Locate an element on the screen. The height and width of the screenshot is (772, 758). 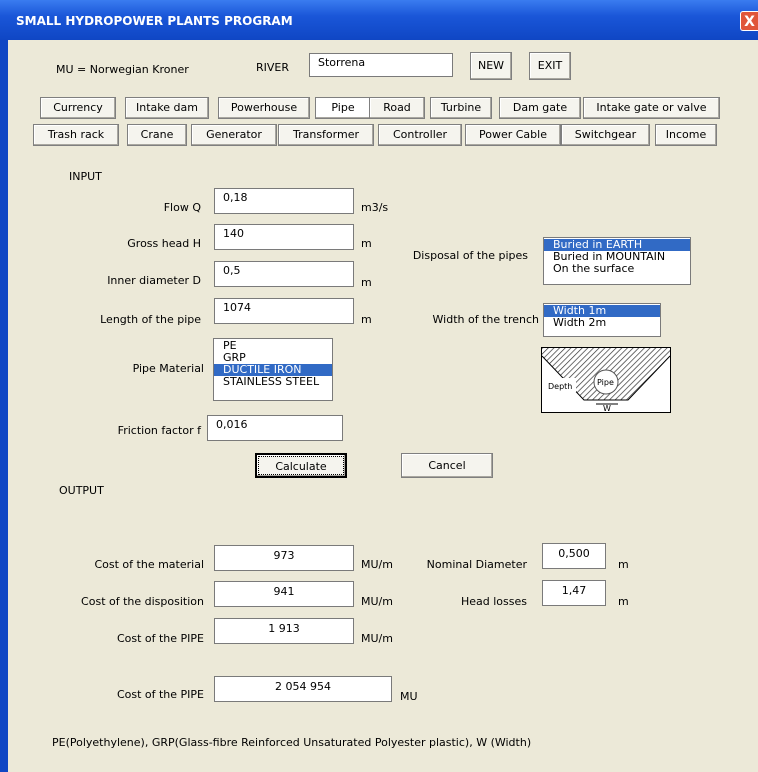
head-losses-unit: m is located at coordinates (623, 601).